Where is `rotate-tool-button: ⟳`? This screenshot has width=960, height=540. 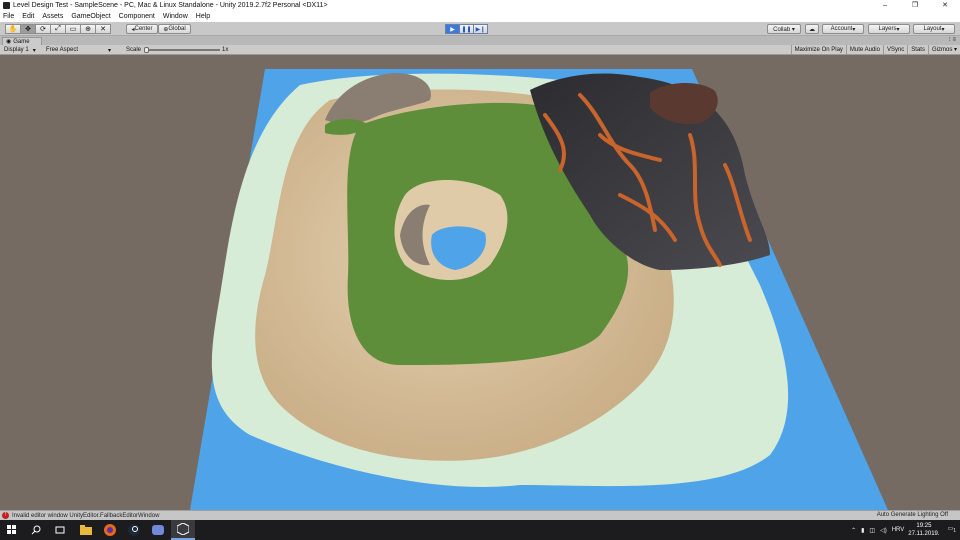 rotate-tool-button: ⟳ is located at coordinates (43, 29).